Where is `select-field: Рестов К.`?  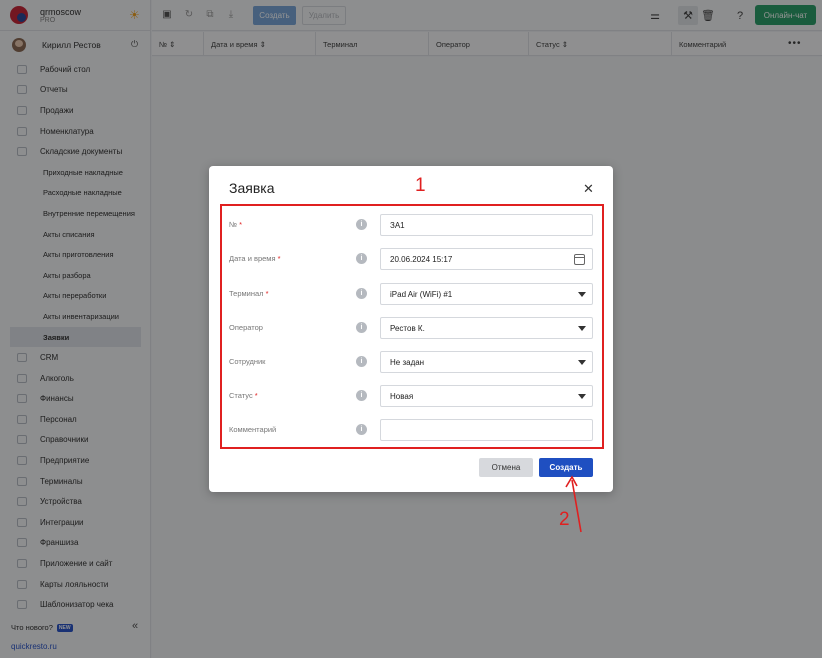 select-field: Рестов К. is located at coordinates (486, 328).